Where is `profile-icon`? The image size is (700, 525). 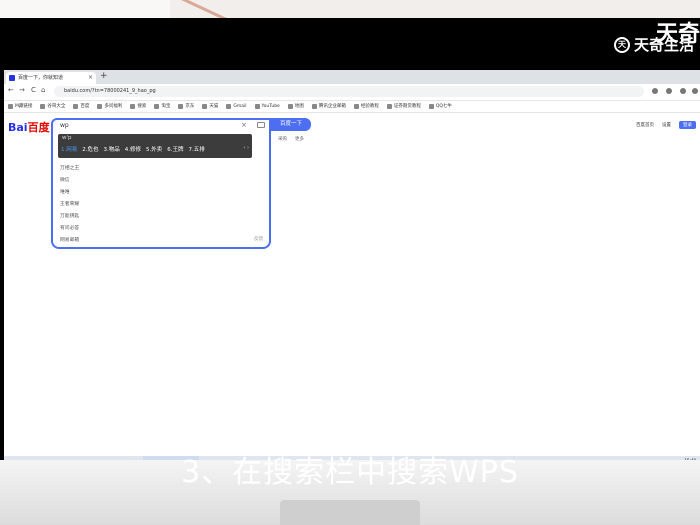
profile-icon is located at coordinates (683, 91).